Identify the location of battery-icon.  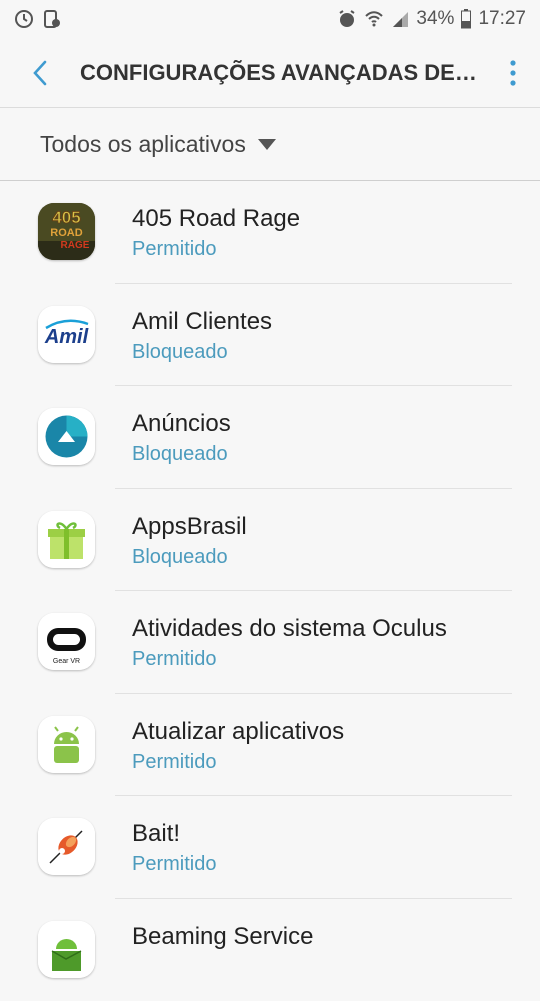
(466, 19).